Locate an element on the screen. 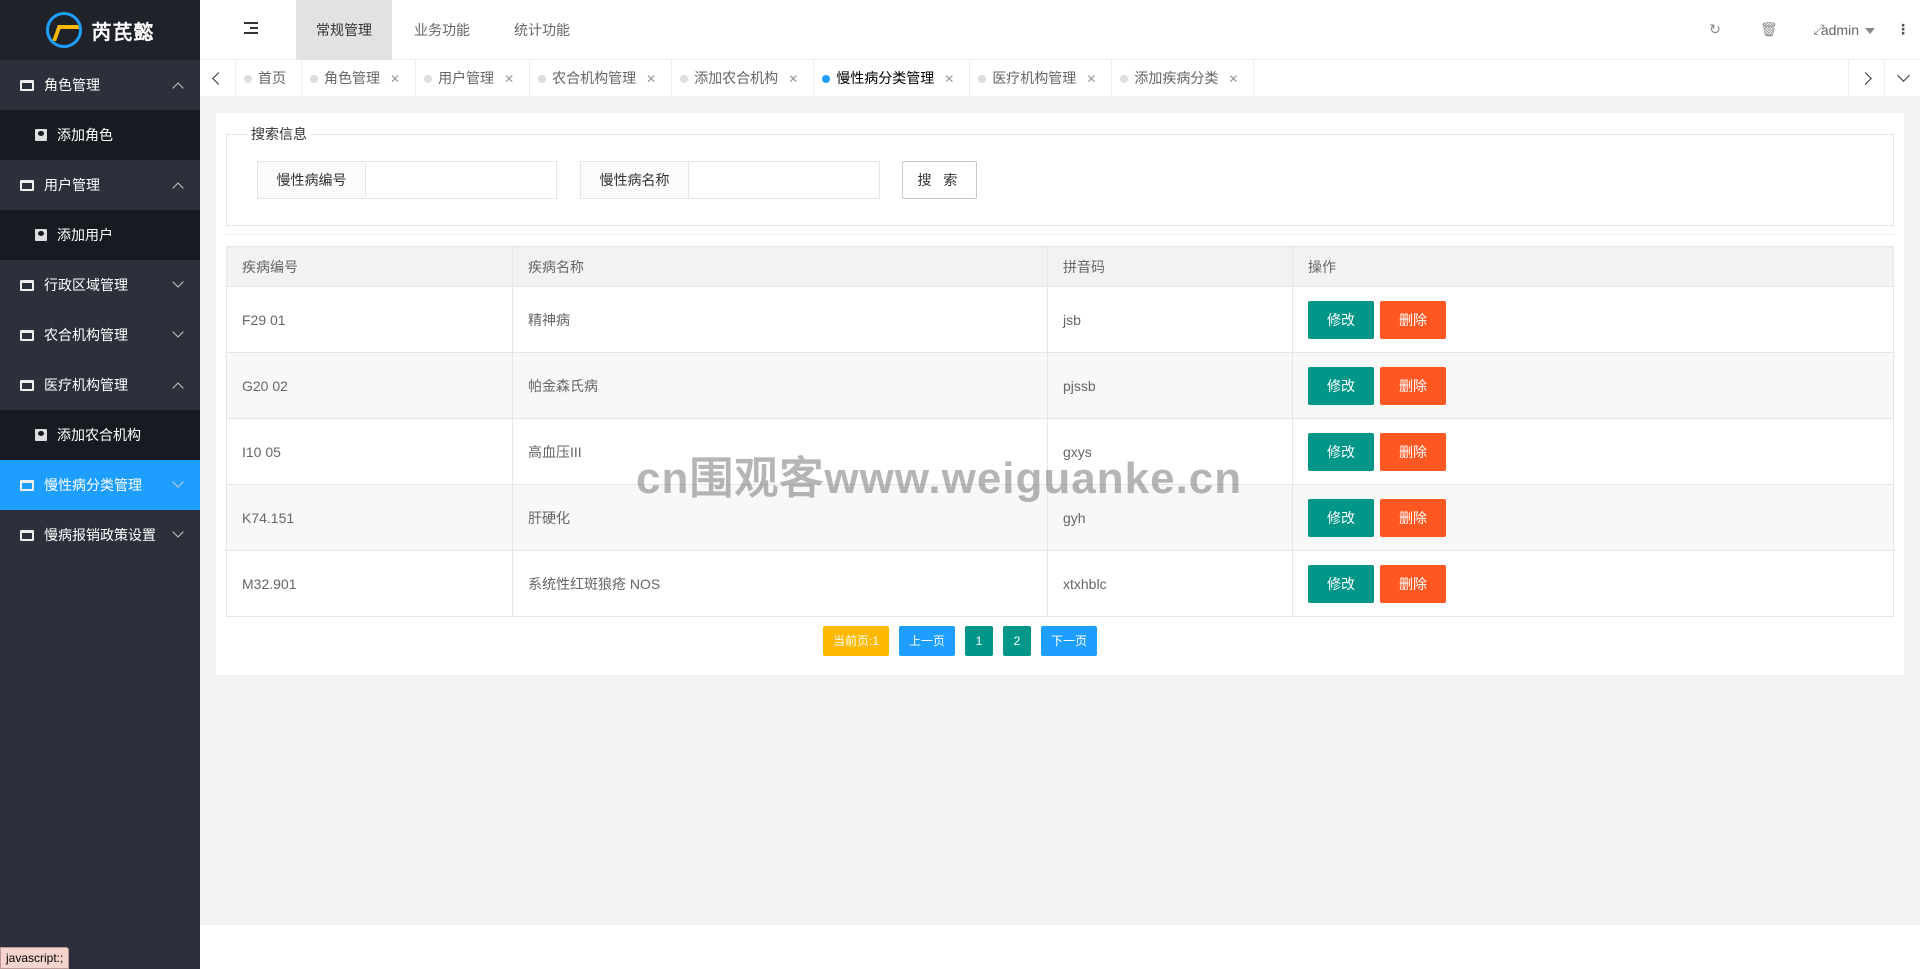 Image resolution: width=1920 pixels, height=969 pixels. sidebar-subitem: 添加角色 is located at coordinates (100, 135).